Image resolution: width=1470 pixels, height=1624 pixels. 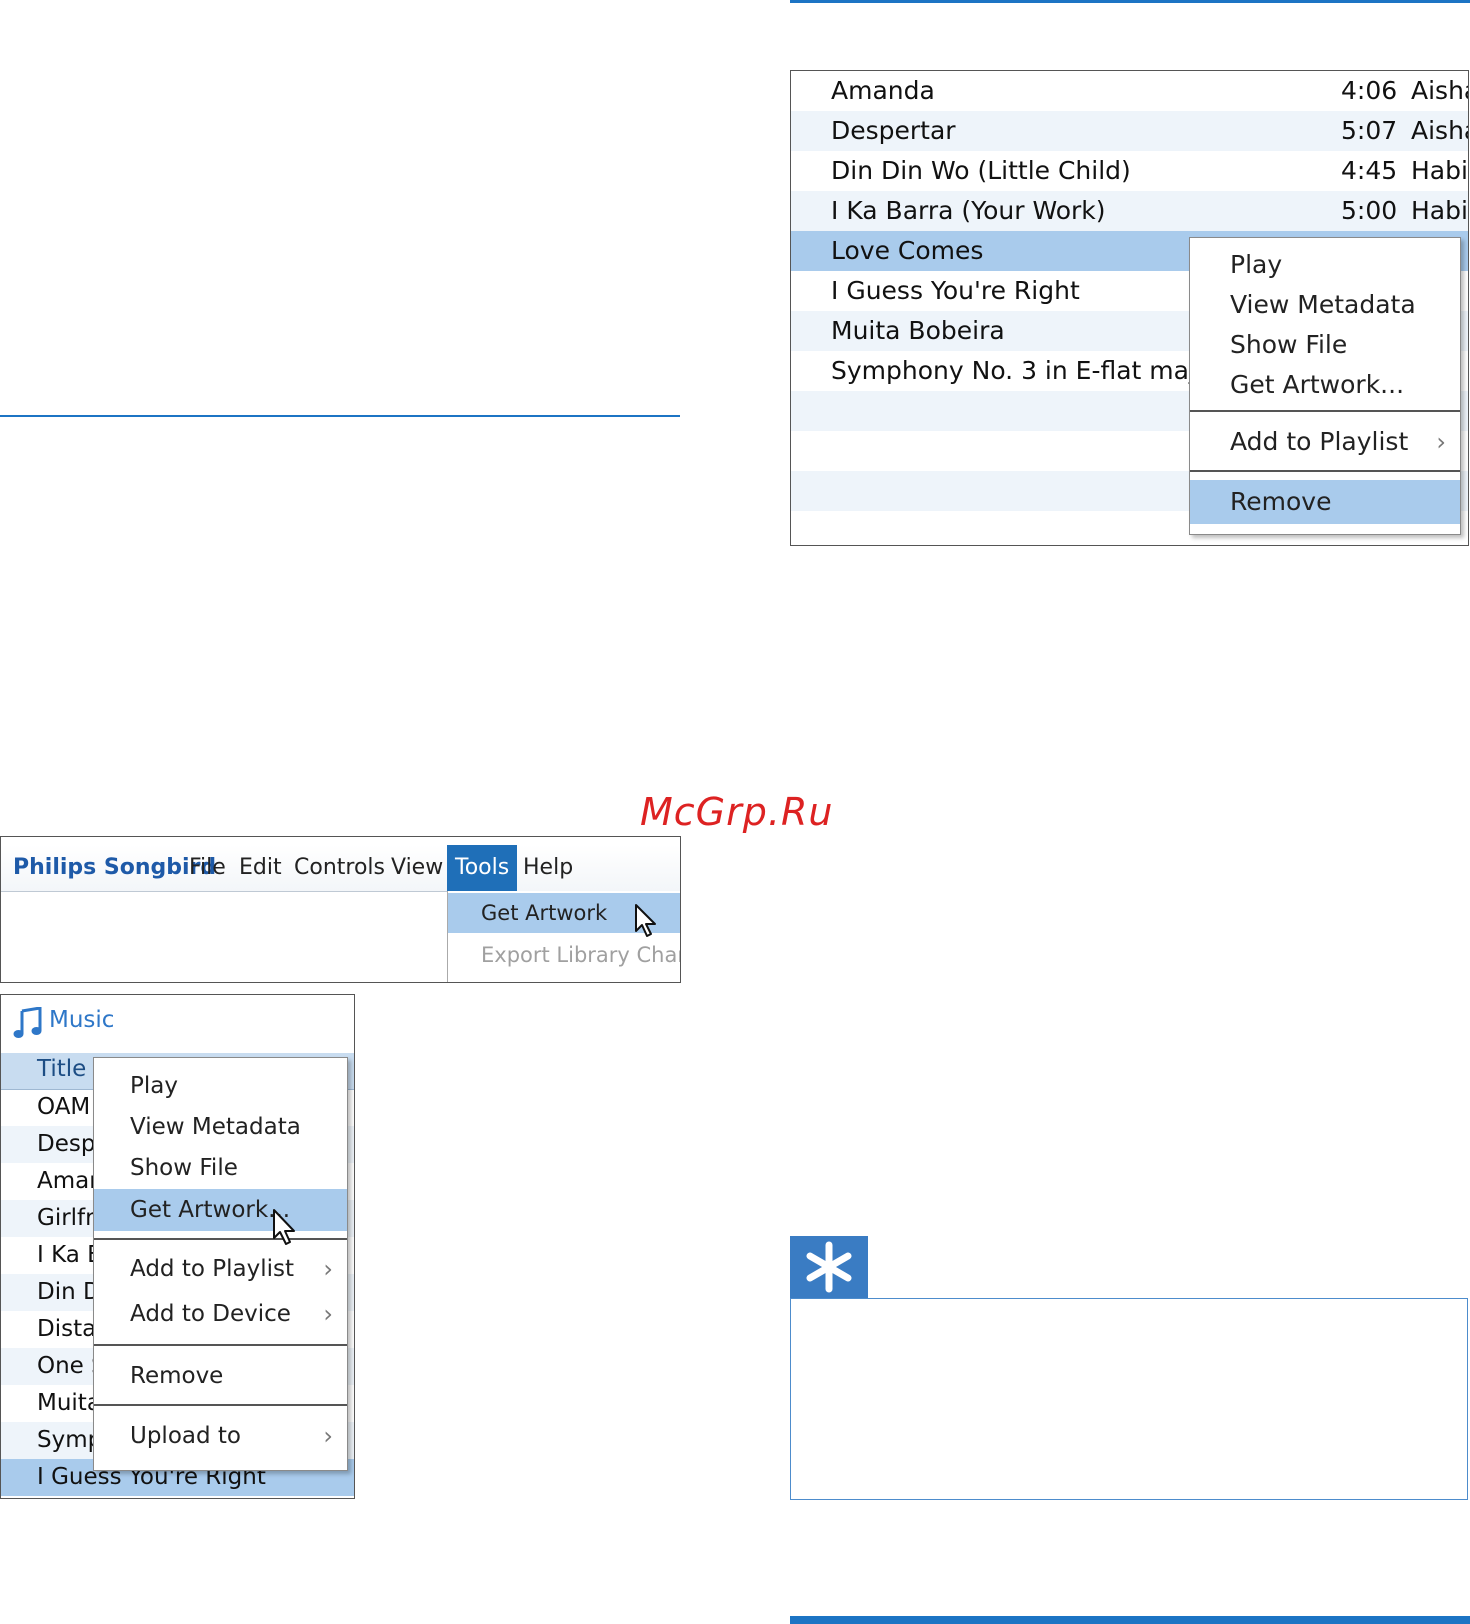 What do you see at coordinates (1129, 131) in the screenshot?
I see `track-row: Despertar5:07Aisha` at bounding box center [1129, 131].